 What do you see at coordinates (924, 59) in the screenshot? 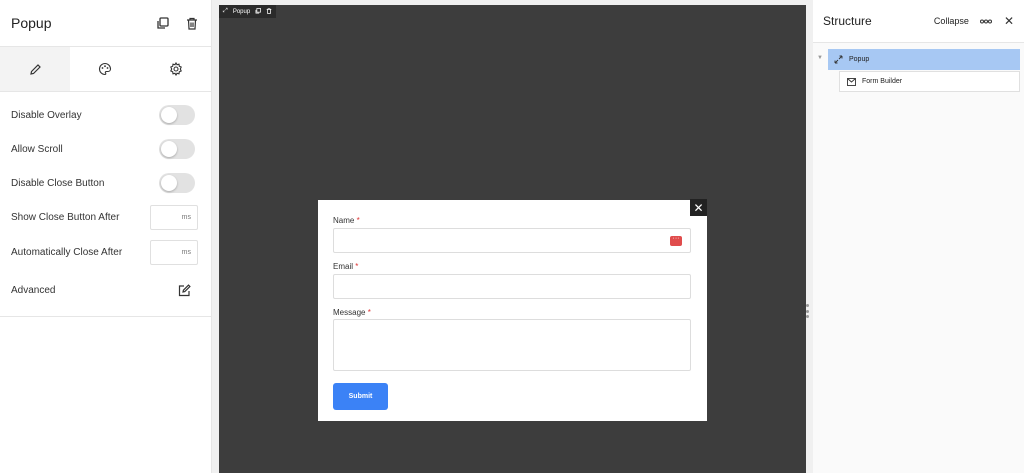
I see `tree-item-popup: Popup` at bounding box center [924, 59].